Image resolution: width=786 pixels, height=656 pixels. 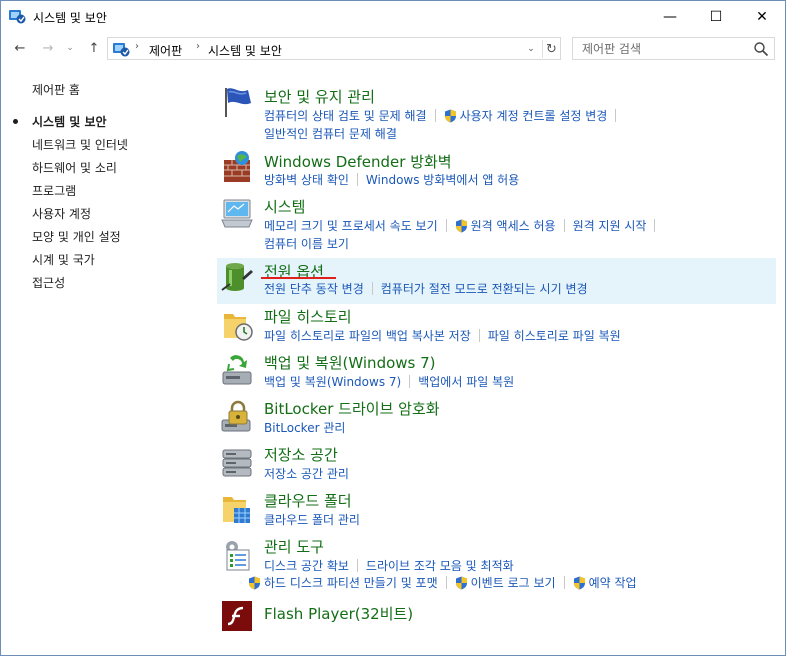 What do you see at coordinates (466, 381) in the screenshot?
I see `link-restore-from-backup: 백업에서 파일 복원` at bounding box center [466, 381].